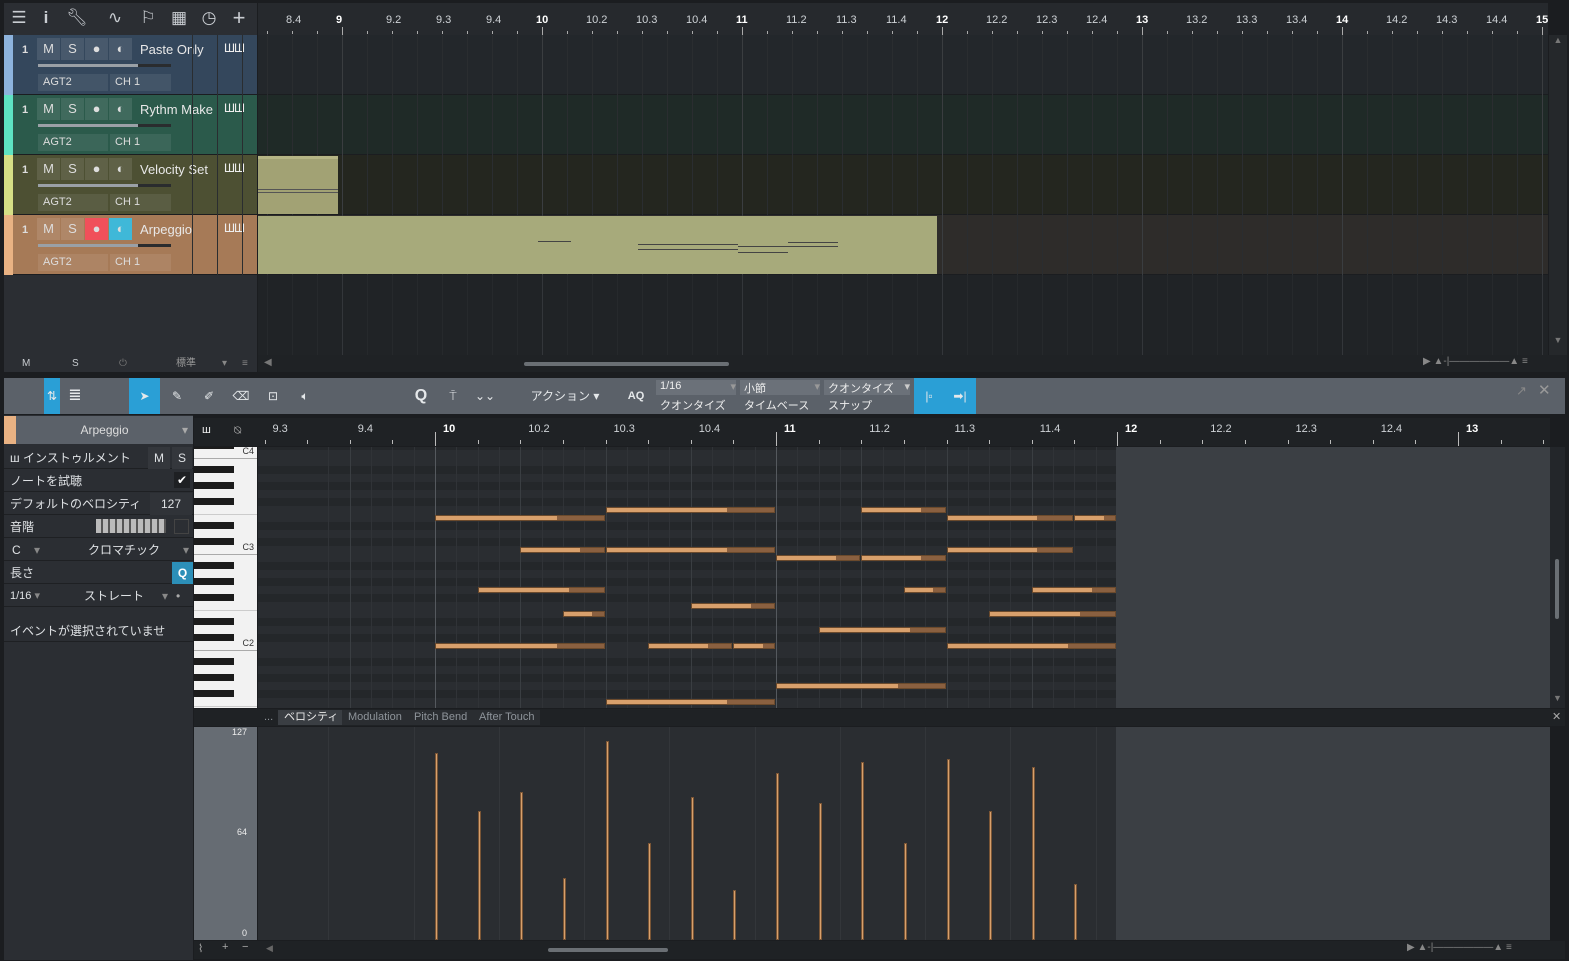 The height and width of the screenshot is (961, 1569). I want to click on power-icon: ⏻, so click(123, 363).